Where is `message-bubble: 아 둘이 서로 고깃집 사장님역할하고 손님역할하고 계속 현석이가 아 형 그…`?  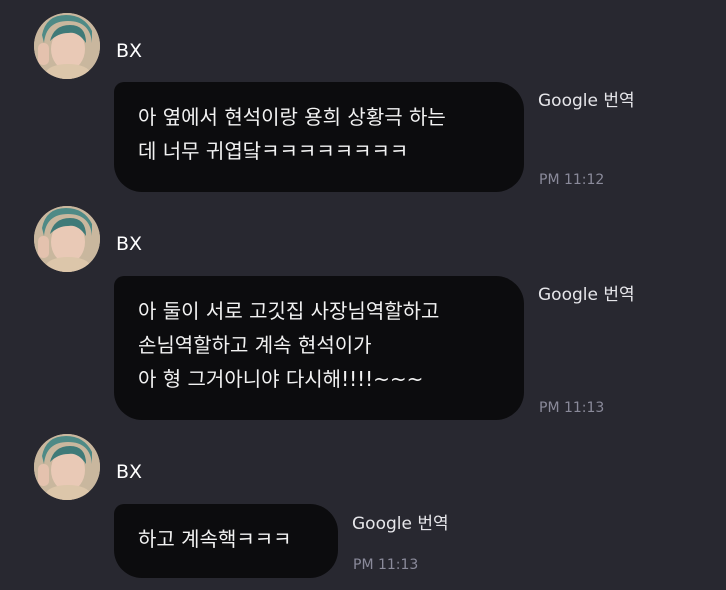 message-bubble: 아 둘이 서로 고깃집 사장님역할하고 손님역할하고 계속 현석이가 아 형 그… is located at coordinates (319, 348).